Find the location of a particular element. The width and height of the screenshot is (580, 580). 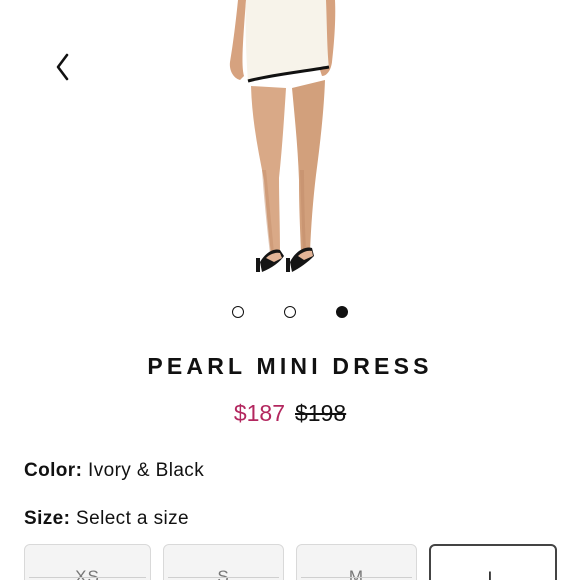

dress-photo is located at coordinates (282, 136).